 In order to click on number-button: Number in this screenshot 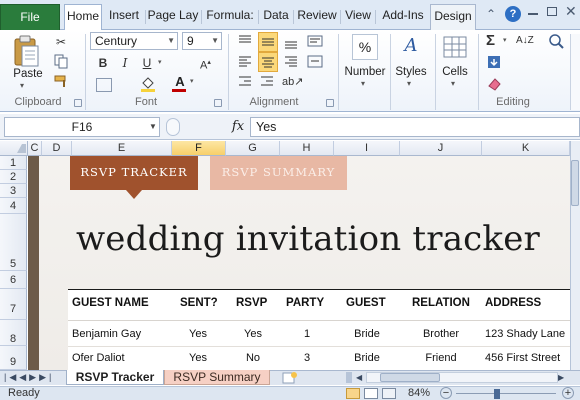, I will do `click(365, 72)`.